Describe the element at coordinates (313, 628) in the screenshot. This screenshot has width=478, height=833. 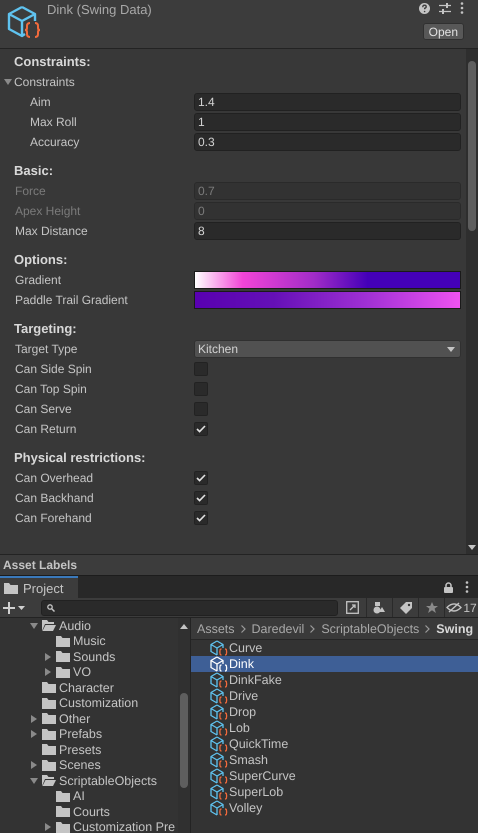
I see `chevron-icon` at that location.